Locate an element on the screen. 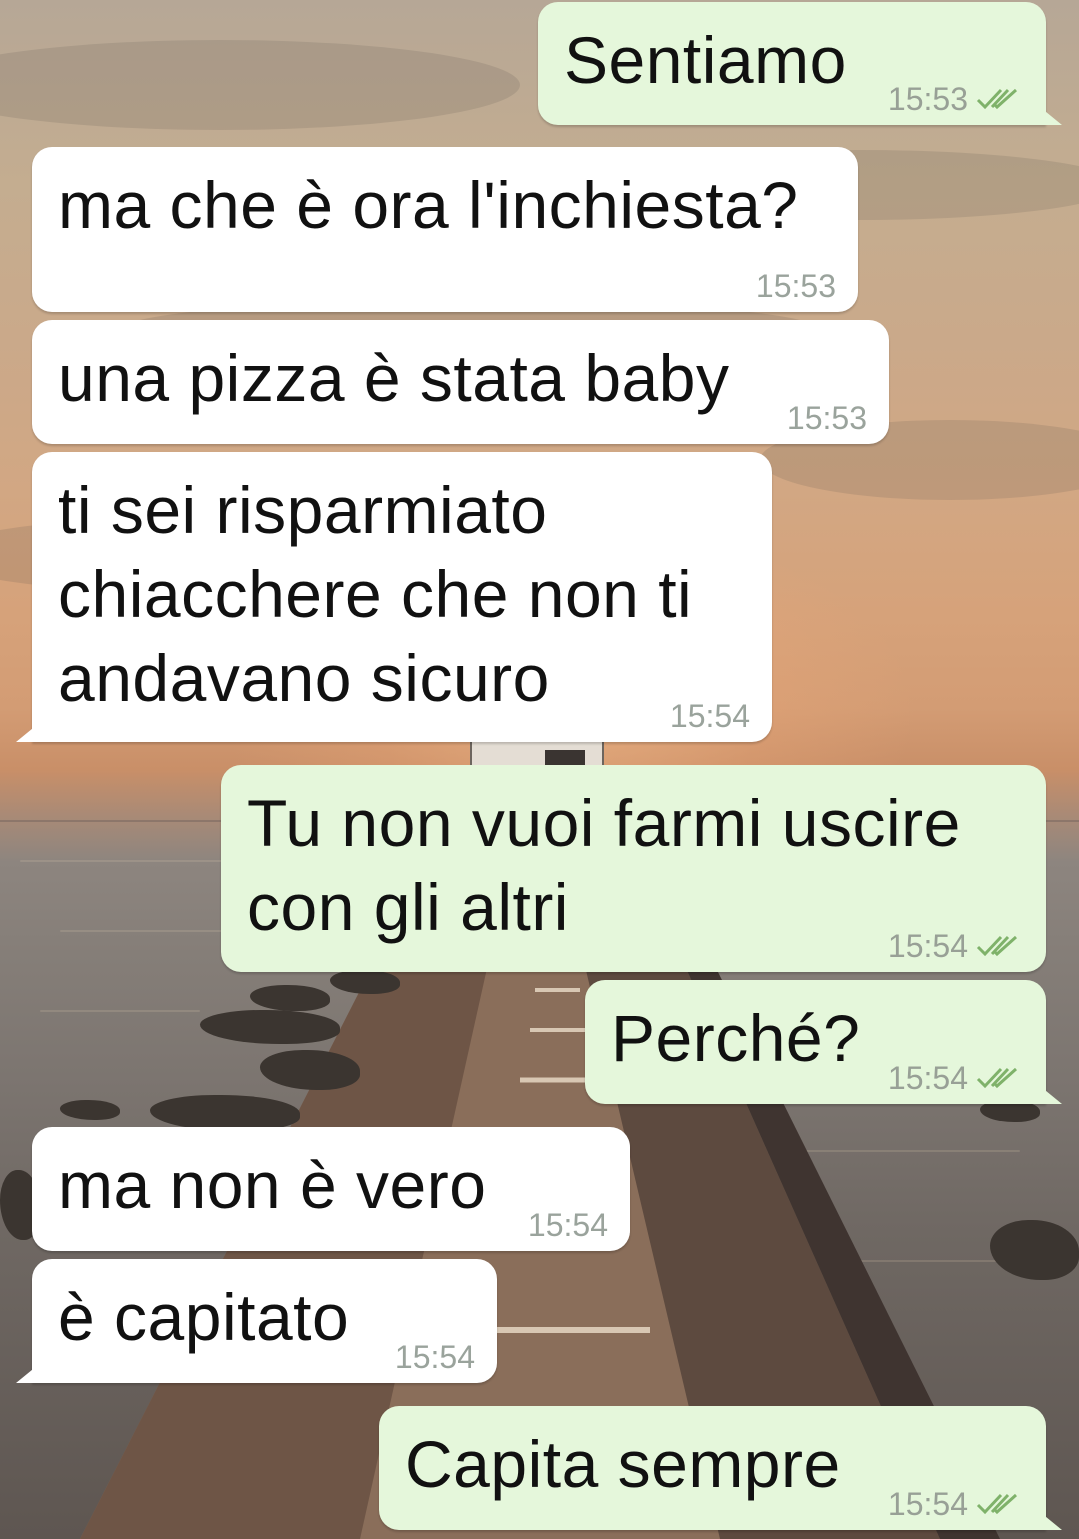  message-text: Tu non vuoi farmi uscire con gli altri is located at coordinates (613, 865).